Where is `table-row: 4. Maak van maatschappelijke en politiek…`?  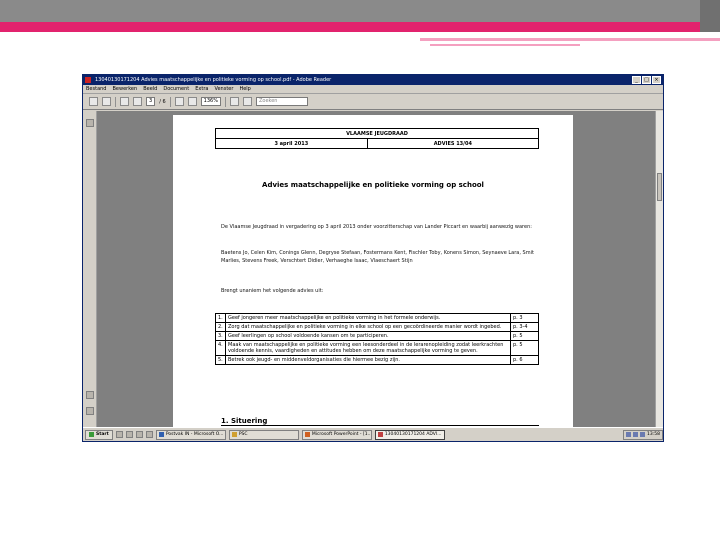
table-row: 4. Maak van maatschappelijke en politiek… is located at coordinates (377, 348).